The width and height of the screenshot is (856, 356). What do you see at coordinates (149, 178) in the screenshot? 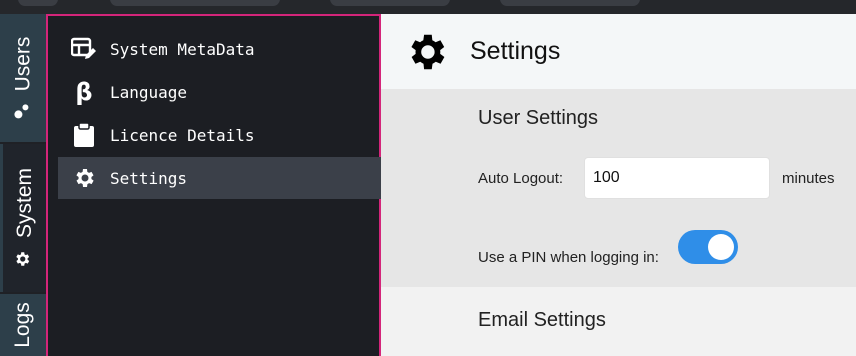
I see `subnav-item-label: Settings` at bounding box center [149, 178].